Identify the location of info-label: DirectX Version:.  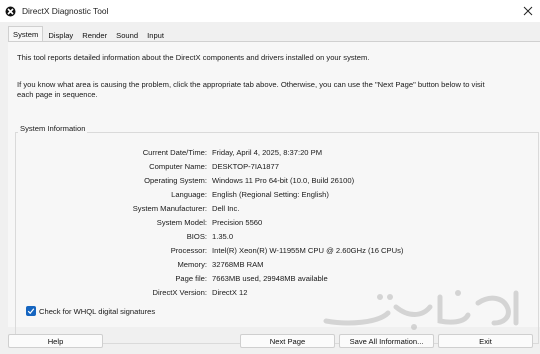
(179, 292).